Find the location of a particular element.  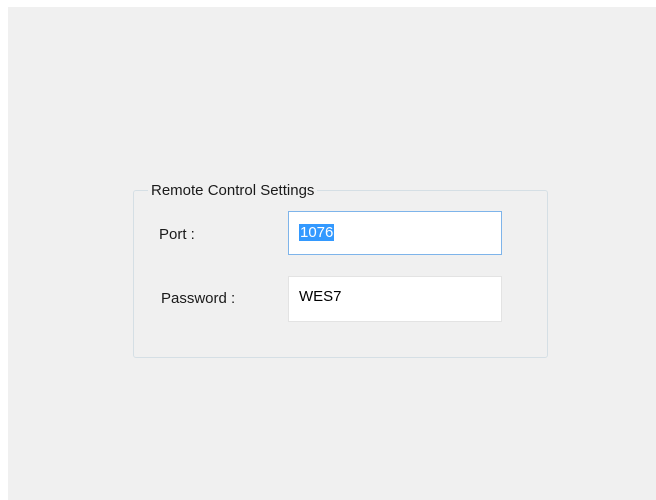

password-value: WES7 is located at coordinates (320, 296).